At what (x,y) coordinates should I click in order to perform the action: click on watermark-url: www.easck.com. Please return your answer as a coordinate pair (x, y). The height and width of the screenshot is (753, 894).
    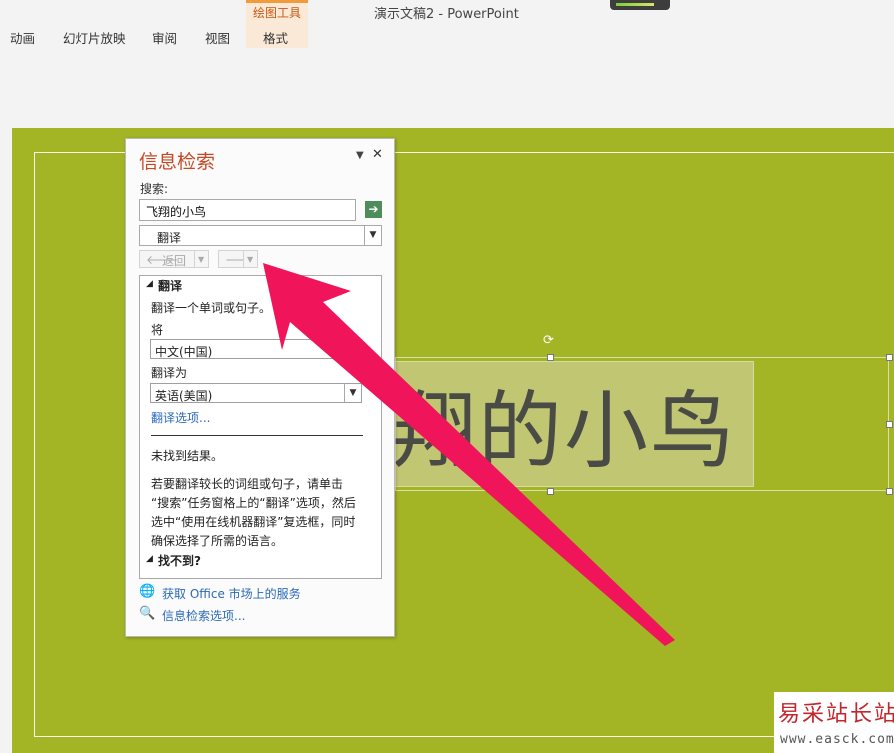
    Looking at the image, I should click on (837, 739).